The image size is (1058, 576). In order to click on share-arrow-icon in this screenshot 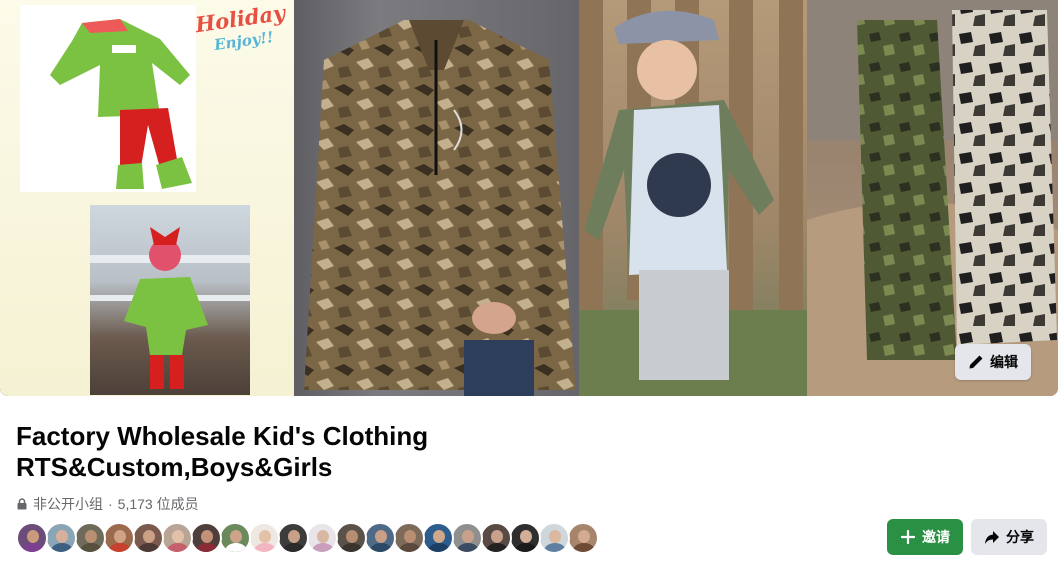, I will do `click(992, 537)`.